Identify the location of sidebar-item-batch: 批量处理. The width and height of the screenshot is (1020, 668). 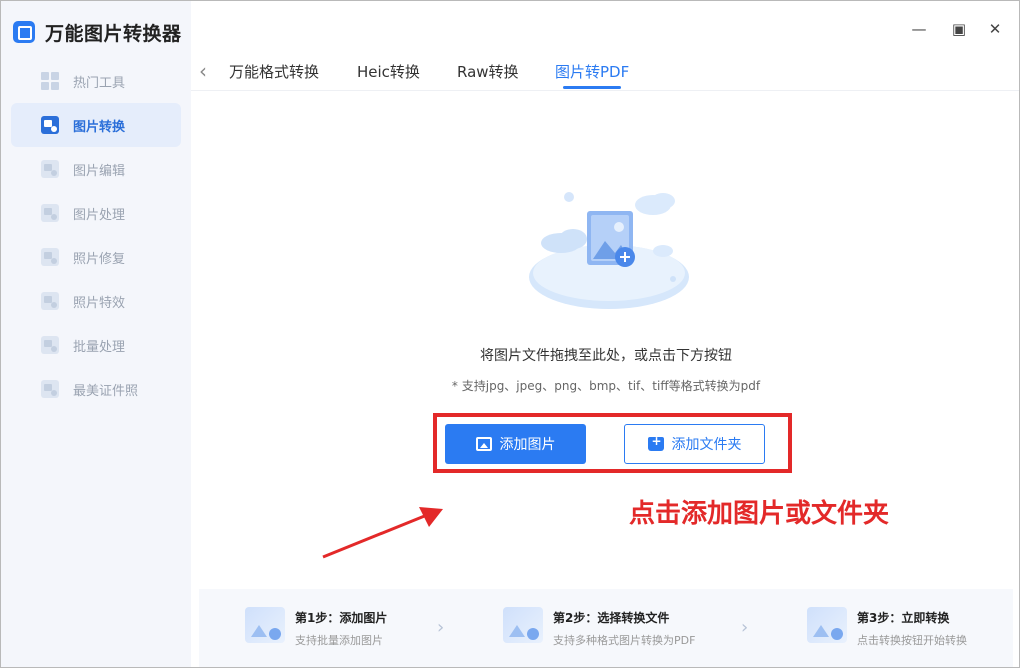
(96, 345).